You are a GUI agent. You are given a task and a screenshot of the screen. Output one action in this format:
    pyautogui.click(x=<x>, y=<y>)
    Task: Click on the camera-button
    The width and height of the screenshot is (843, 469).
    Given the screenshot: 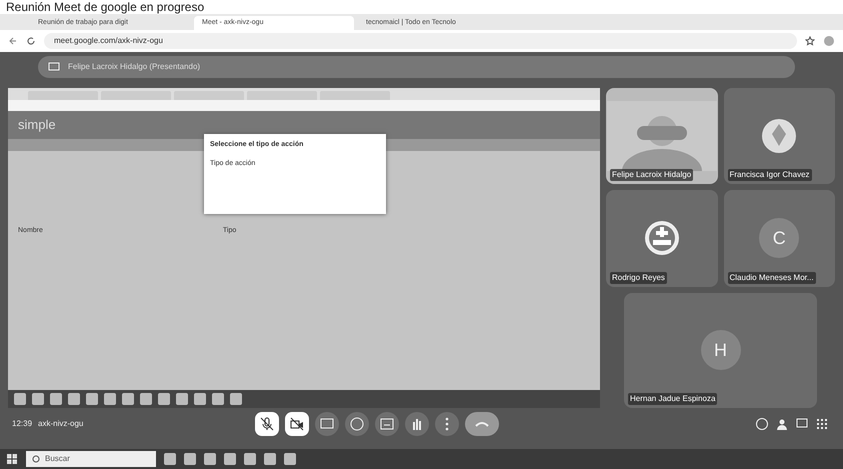 What is the action you would take?
    pyautogui.click(x=297, y=424)
    